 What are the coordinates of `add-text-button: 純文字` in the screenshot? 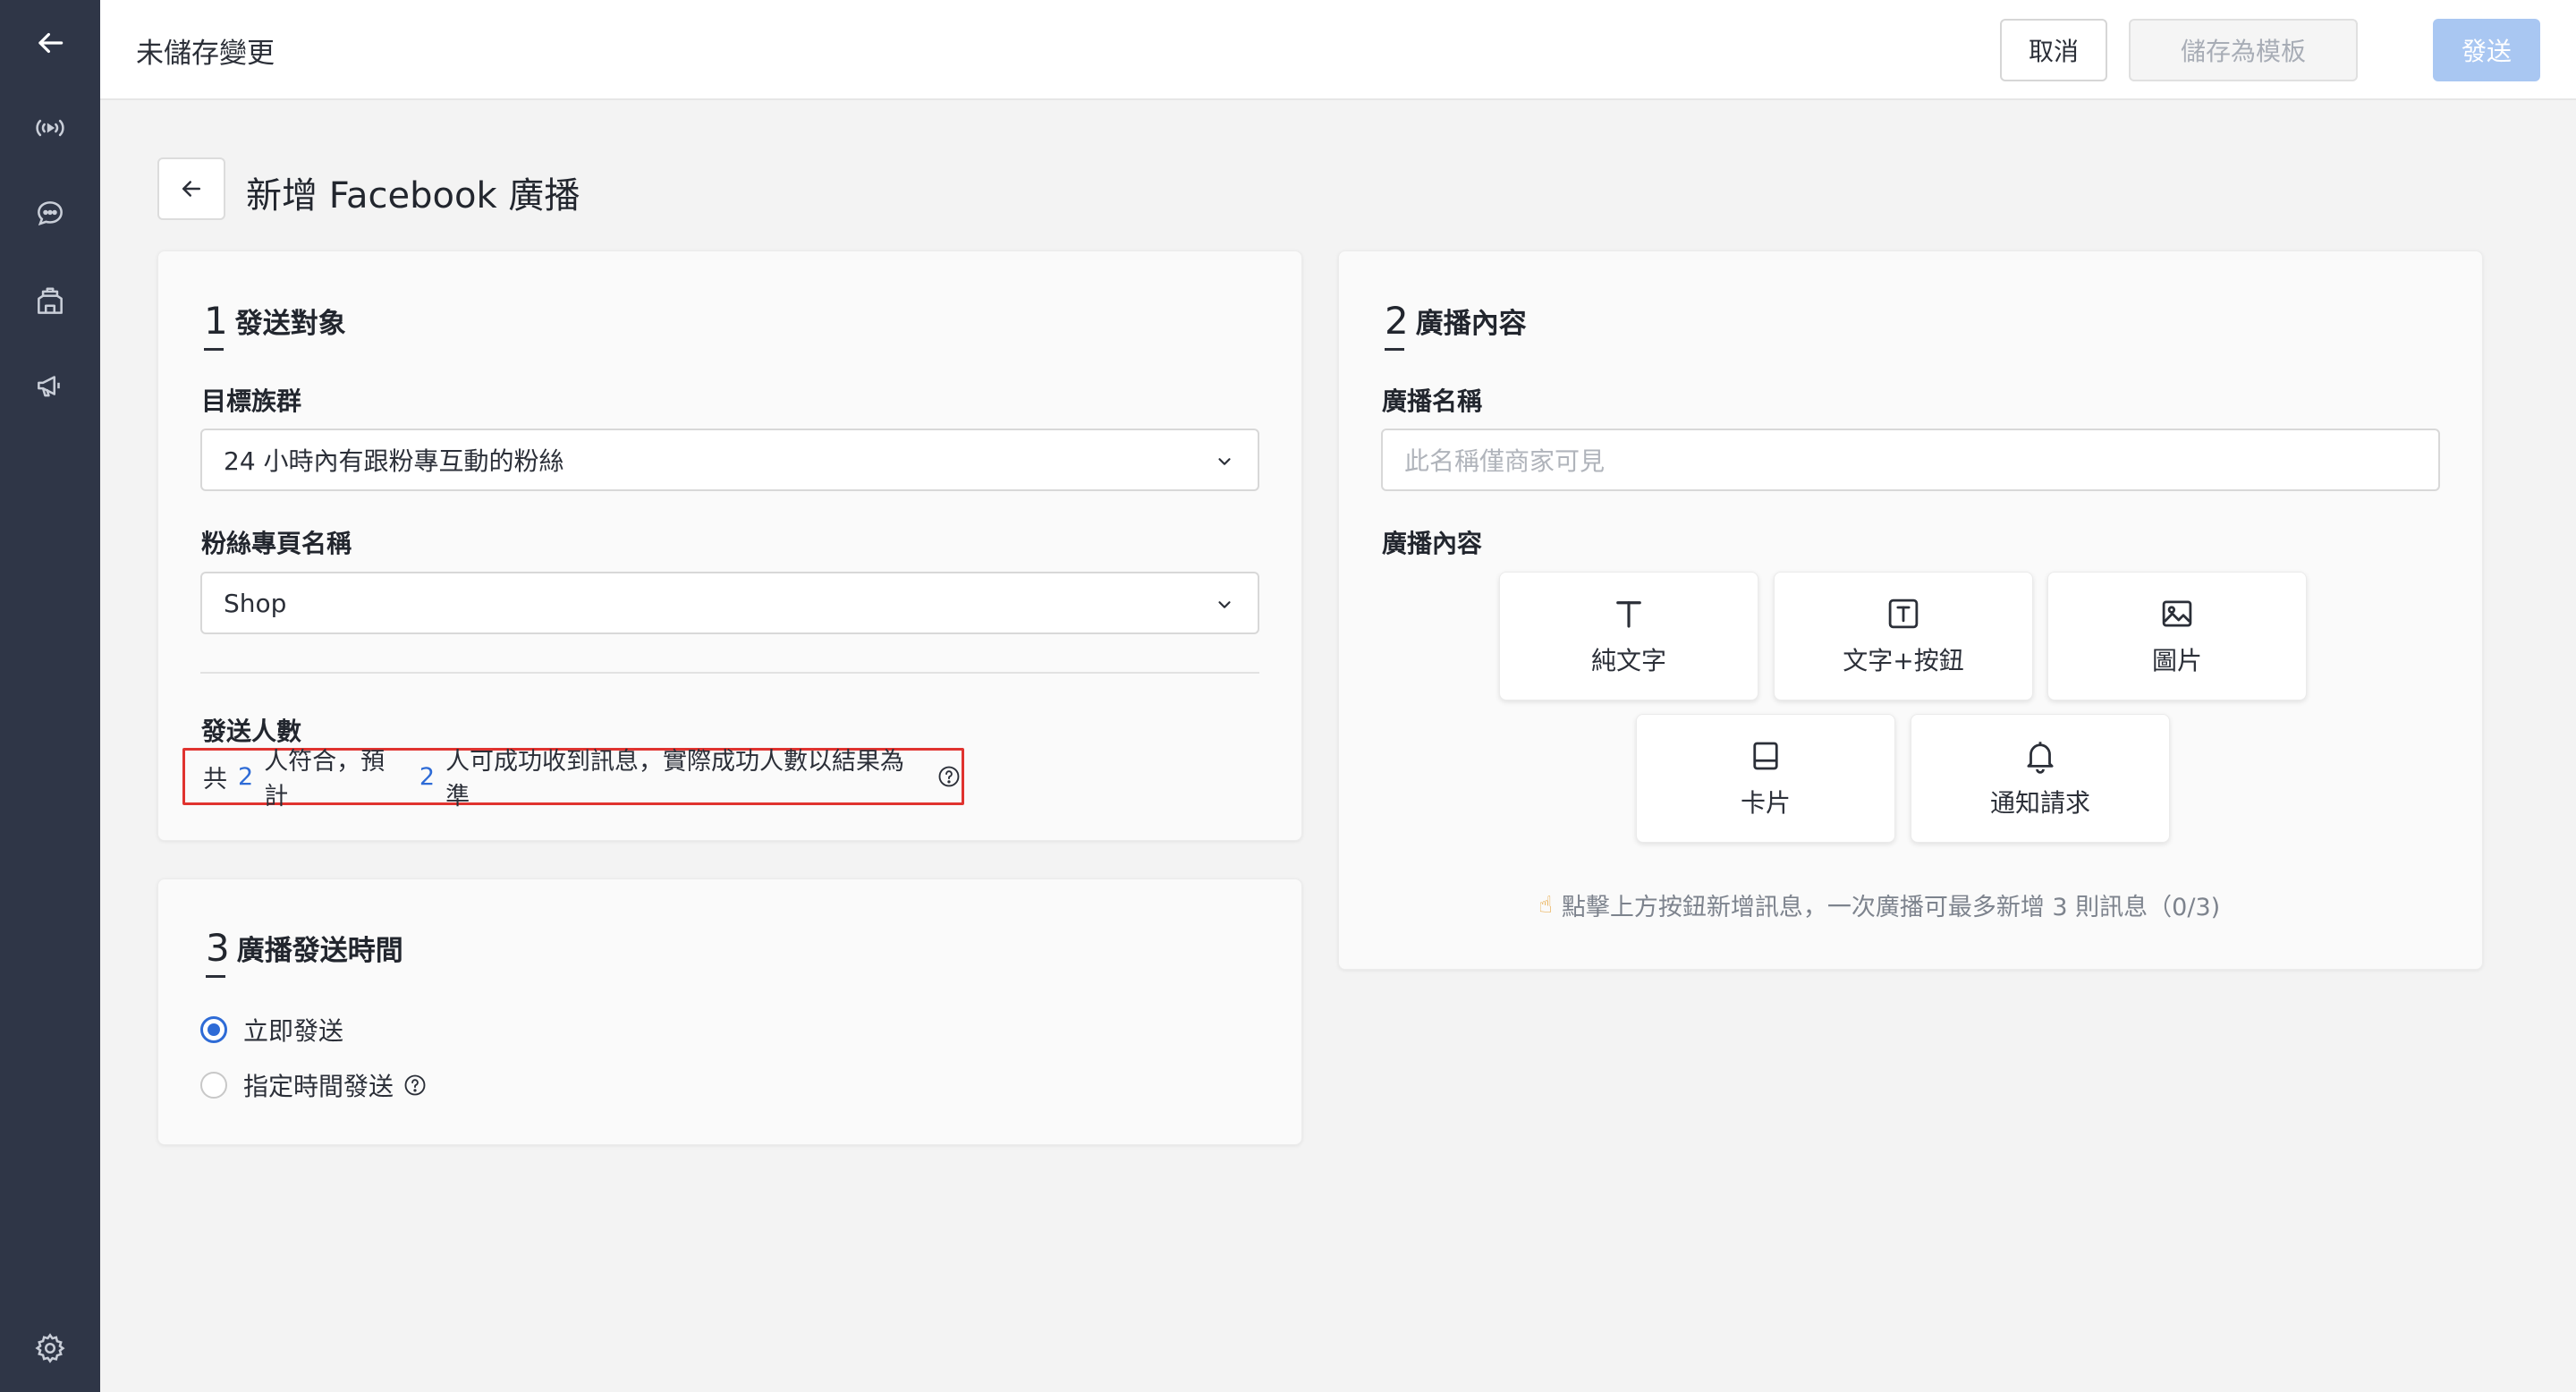 It's located at (1628, 636).